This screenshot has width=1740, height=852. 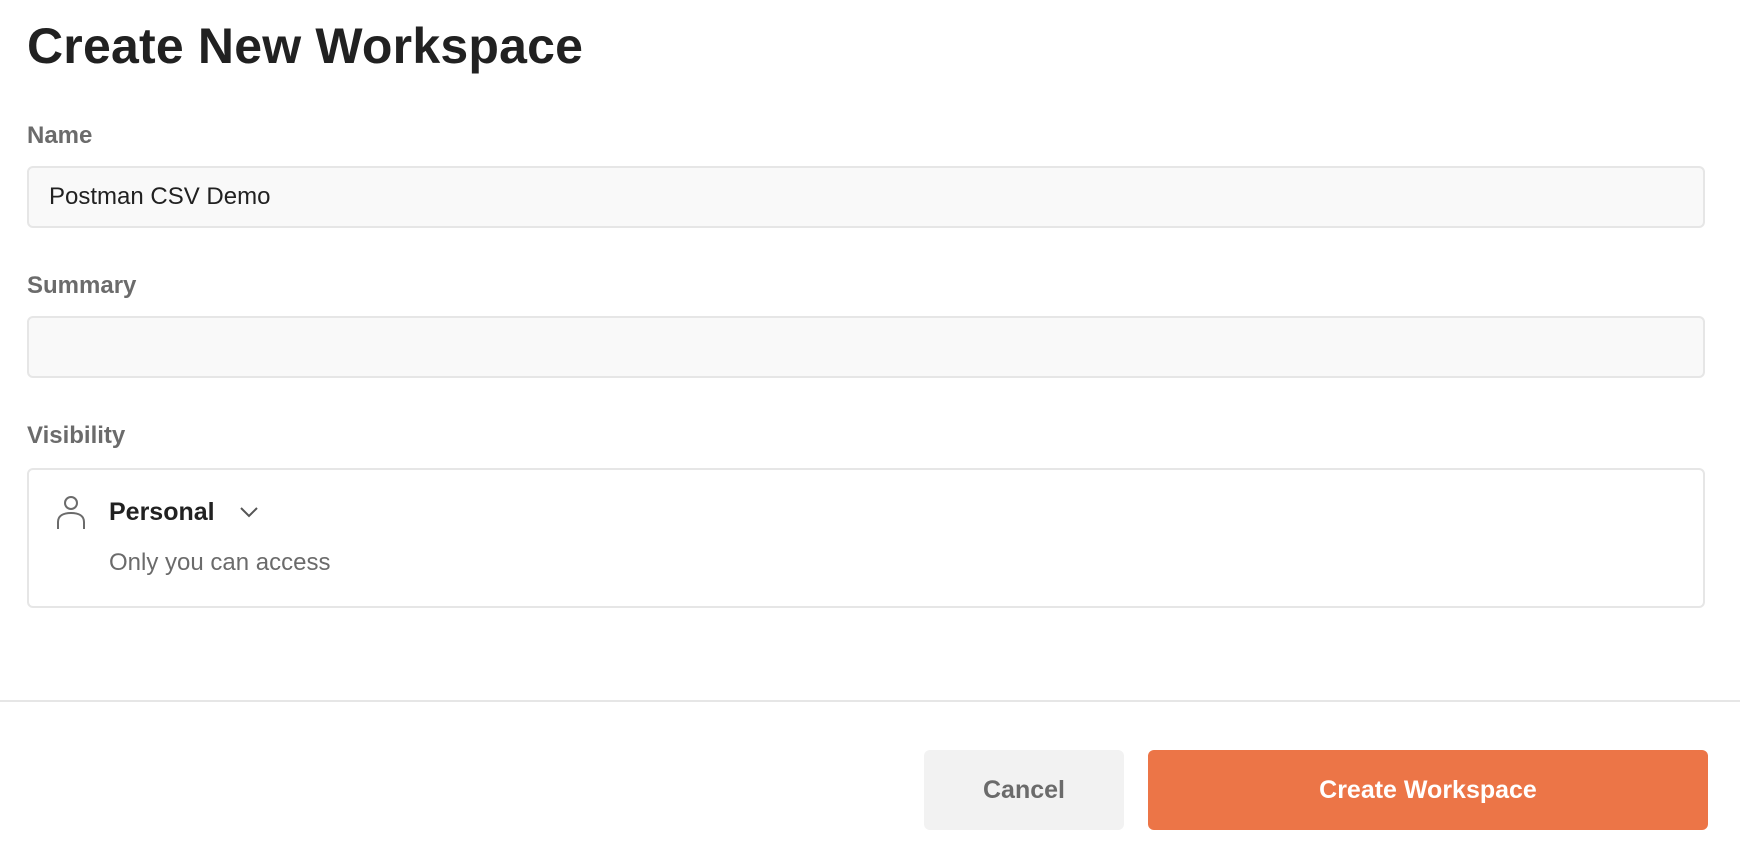 What do you see at coordinates (76, 435) in the screenshot?
I see `visibility-label: Visibility` at bounding box center [76, 435].